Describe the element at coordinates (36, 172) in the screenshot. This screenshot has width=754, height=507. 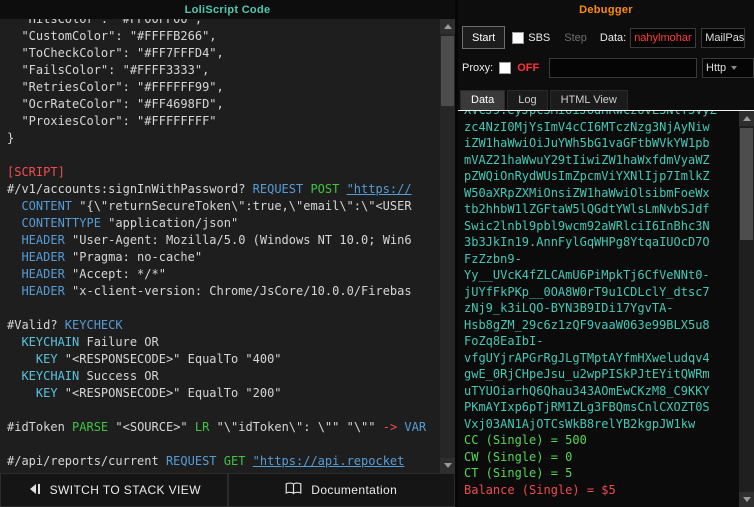
I see `code-token: [SCRIPT]` at that location.